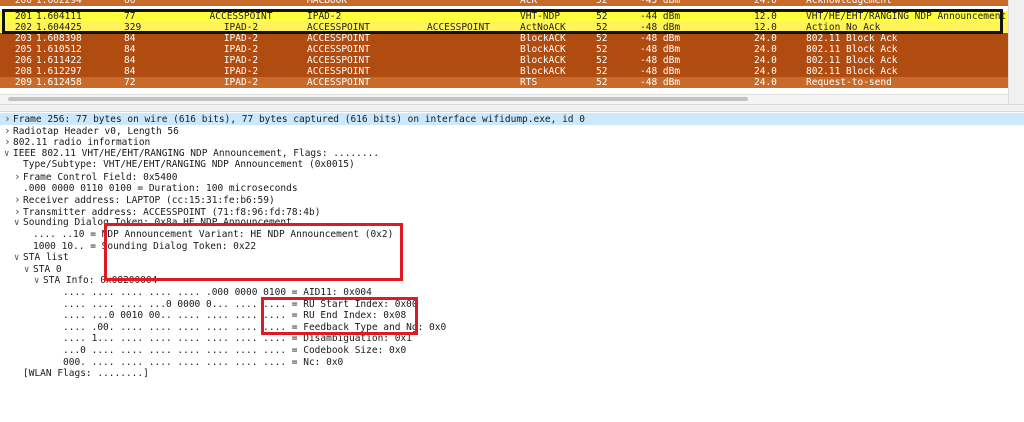 The image size is (1024, 422). What do you see at coordinates (59, 82) in the screenshot?
I see `packet-time-cell: 1.612458` at bounding box center [59, 82].